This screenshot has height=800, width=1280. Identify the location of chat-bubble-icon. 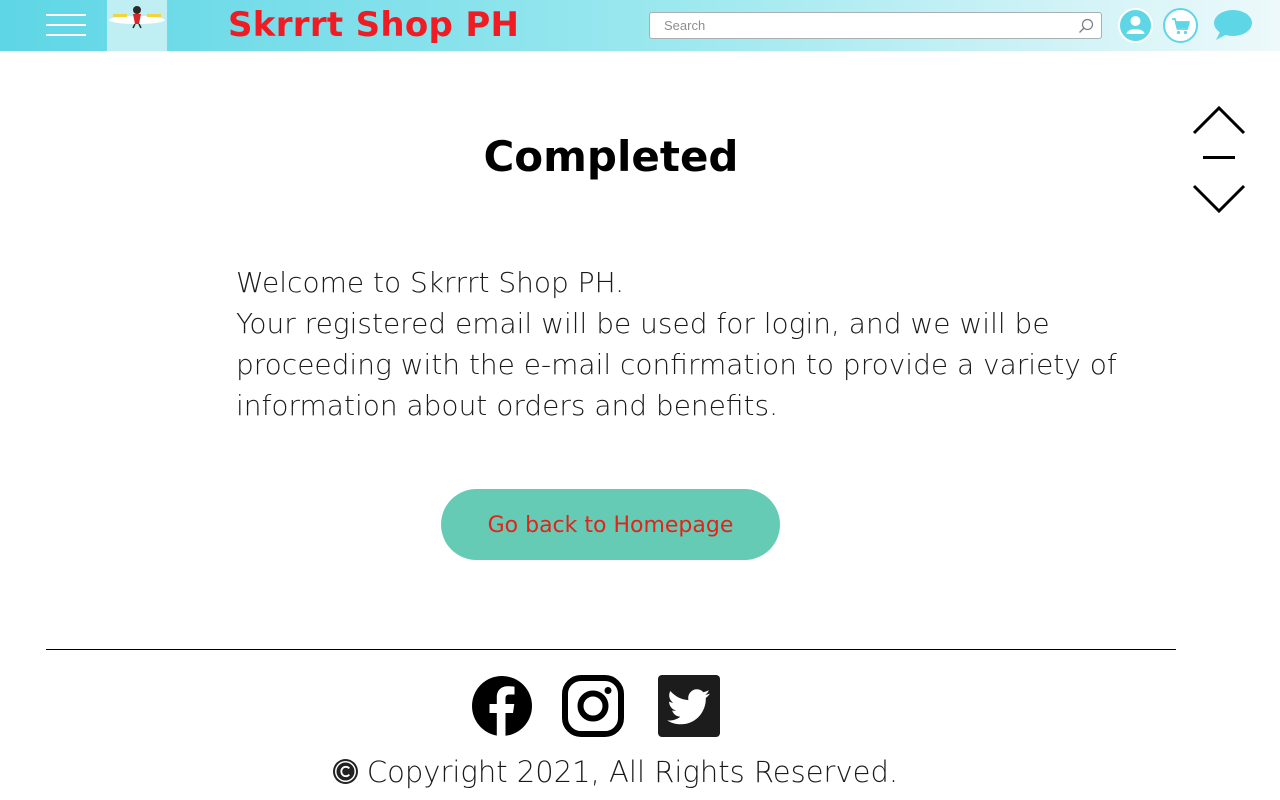
(1233, 25).